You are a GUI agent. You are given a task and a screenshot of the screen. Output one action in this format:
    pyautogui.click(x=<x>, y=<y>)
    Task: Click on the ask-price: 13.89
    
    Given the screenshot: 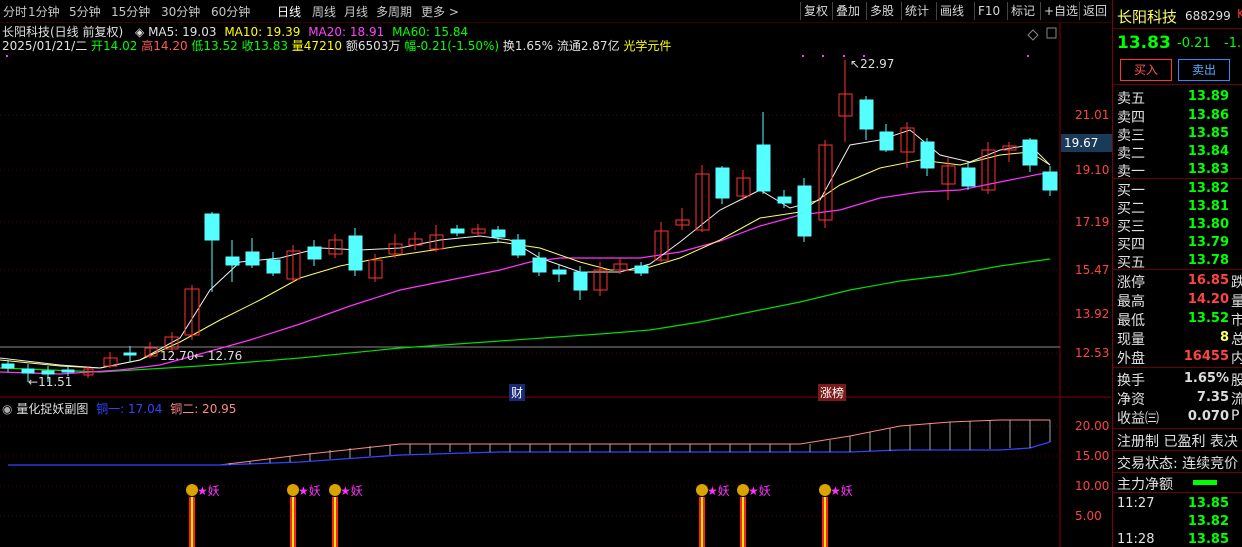 What is the action you would take?
    pyautogui.click(x=1208, y=96)
    